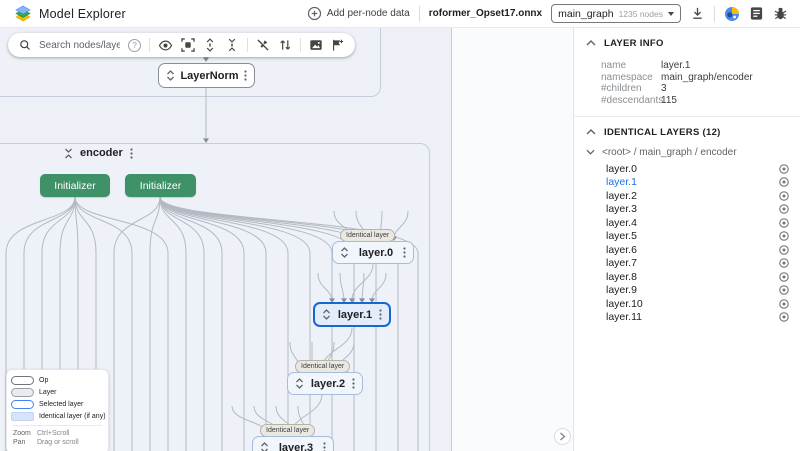 This screenshot has height=451, width=800. Describe the element at coordinates (25, 45) in the screenshot. I see `search-icon` at that location.